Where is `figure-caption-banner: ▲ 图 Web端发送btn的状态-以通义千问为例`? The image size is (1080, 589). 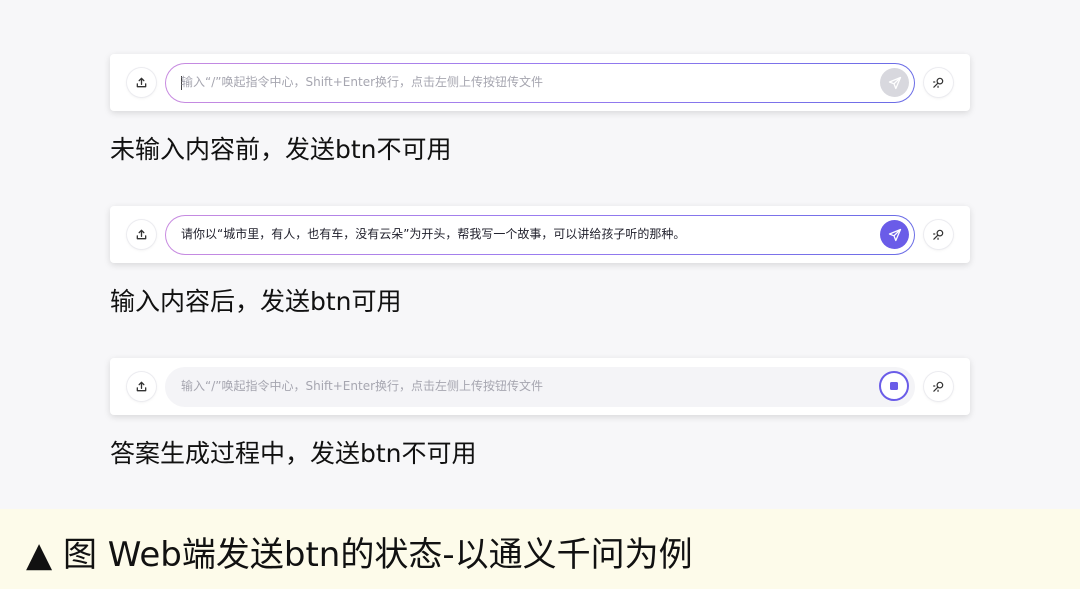
figure-caption-banner: ▲ 图 Web端发送btn的状态-以通义千问为例 is located at coordinates (540, 549).